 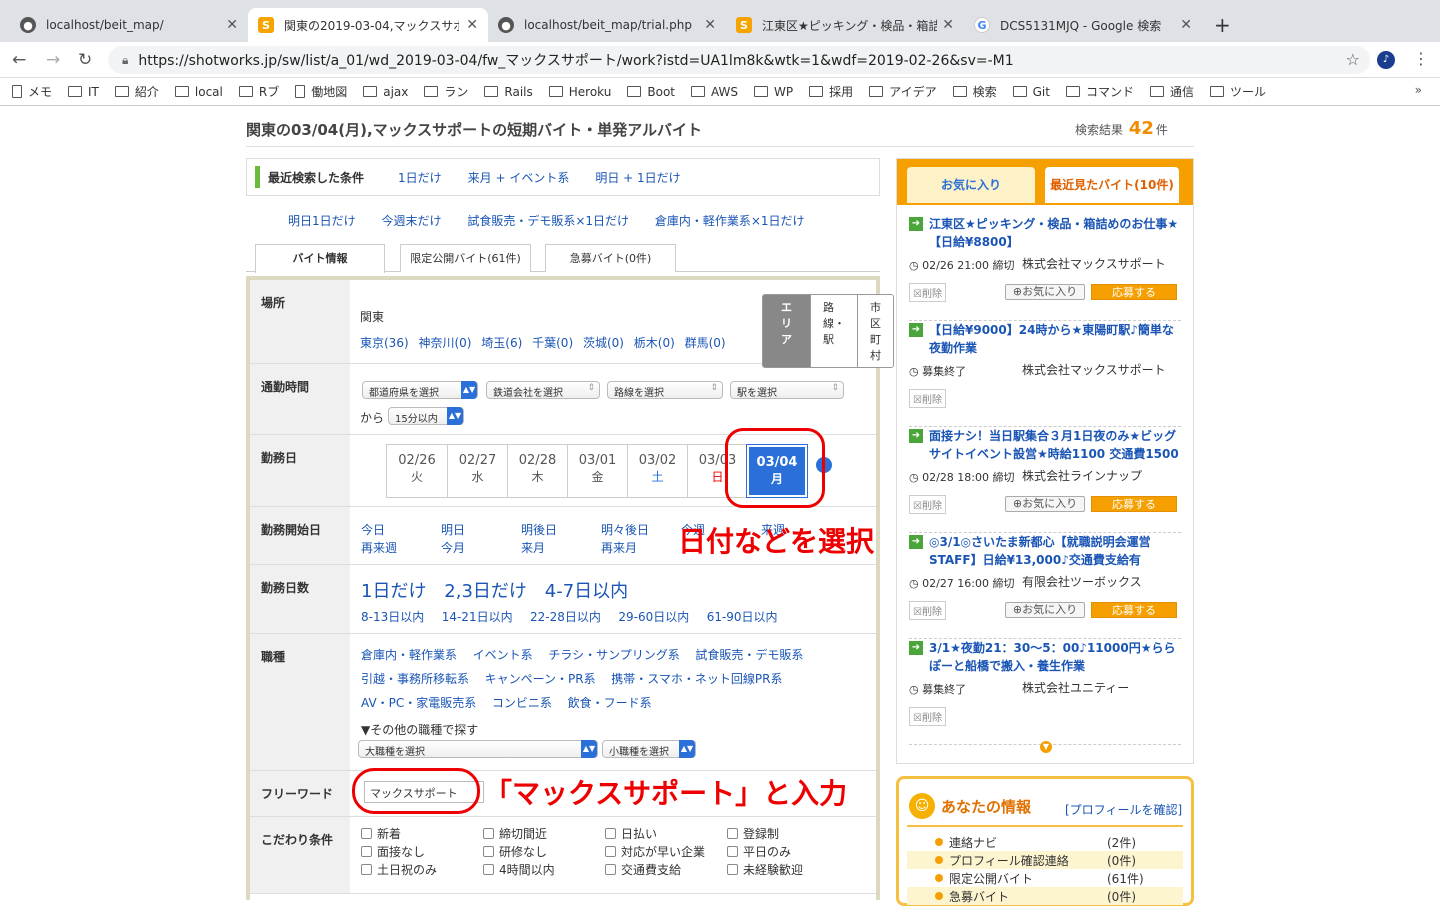 I want to click on job-title-link: 【日給¥9000】24時から★東陽町駅♪簡単な夜勤作業, so click(x=1055, y=339).